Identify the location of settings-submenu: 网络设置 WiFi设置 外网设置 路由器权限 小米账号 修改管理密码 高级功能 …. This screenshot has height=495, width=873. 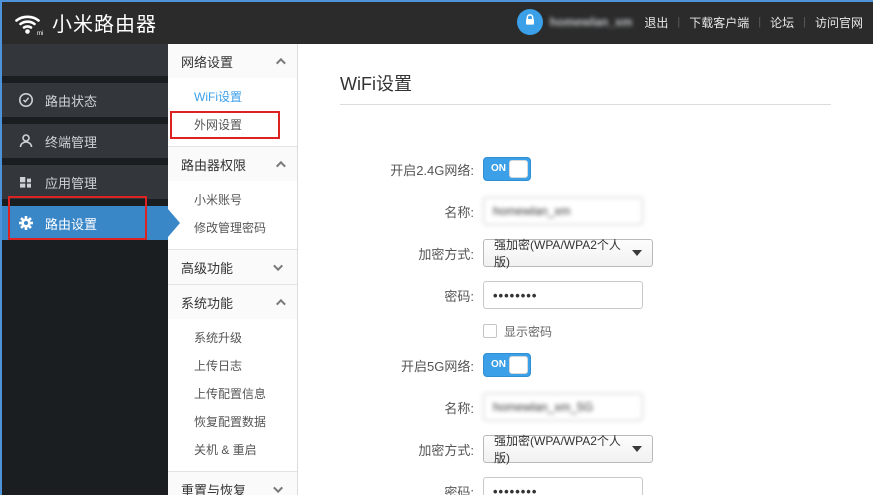
(233, 269).